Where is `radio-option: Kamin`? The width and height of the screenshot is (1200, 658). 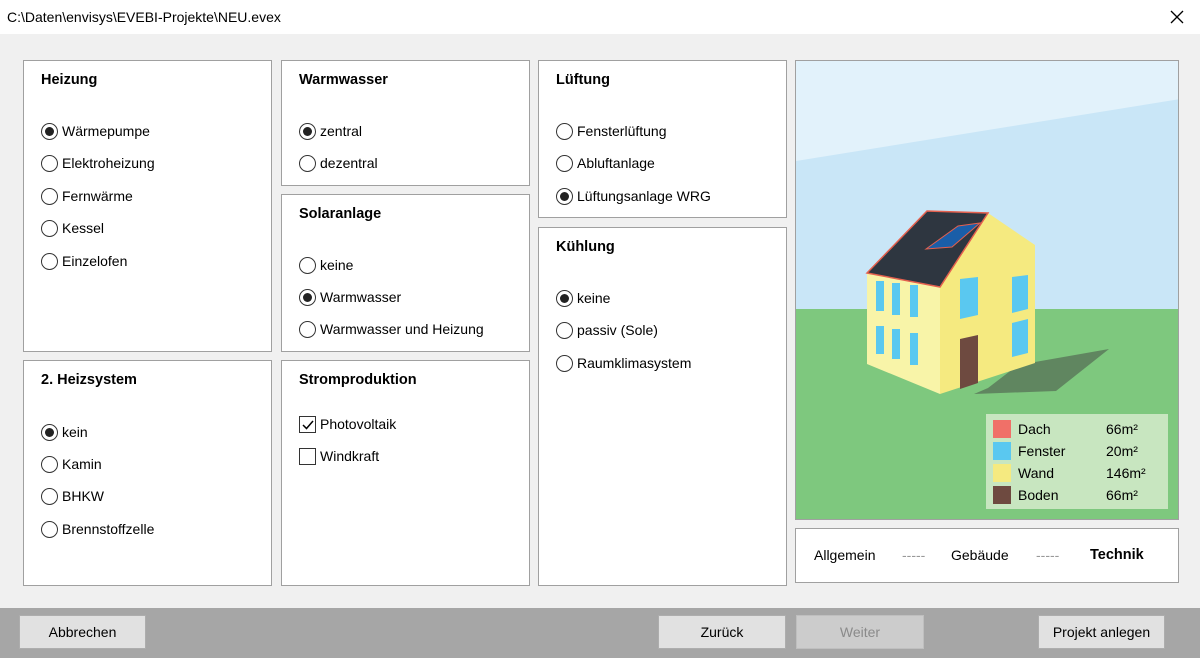 radio-option: Kamin is located at coordinates (71, 464).